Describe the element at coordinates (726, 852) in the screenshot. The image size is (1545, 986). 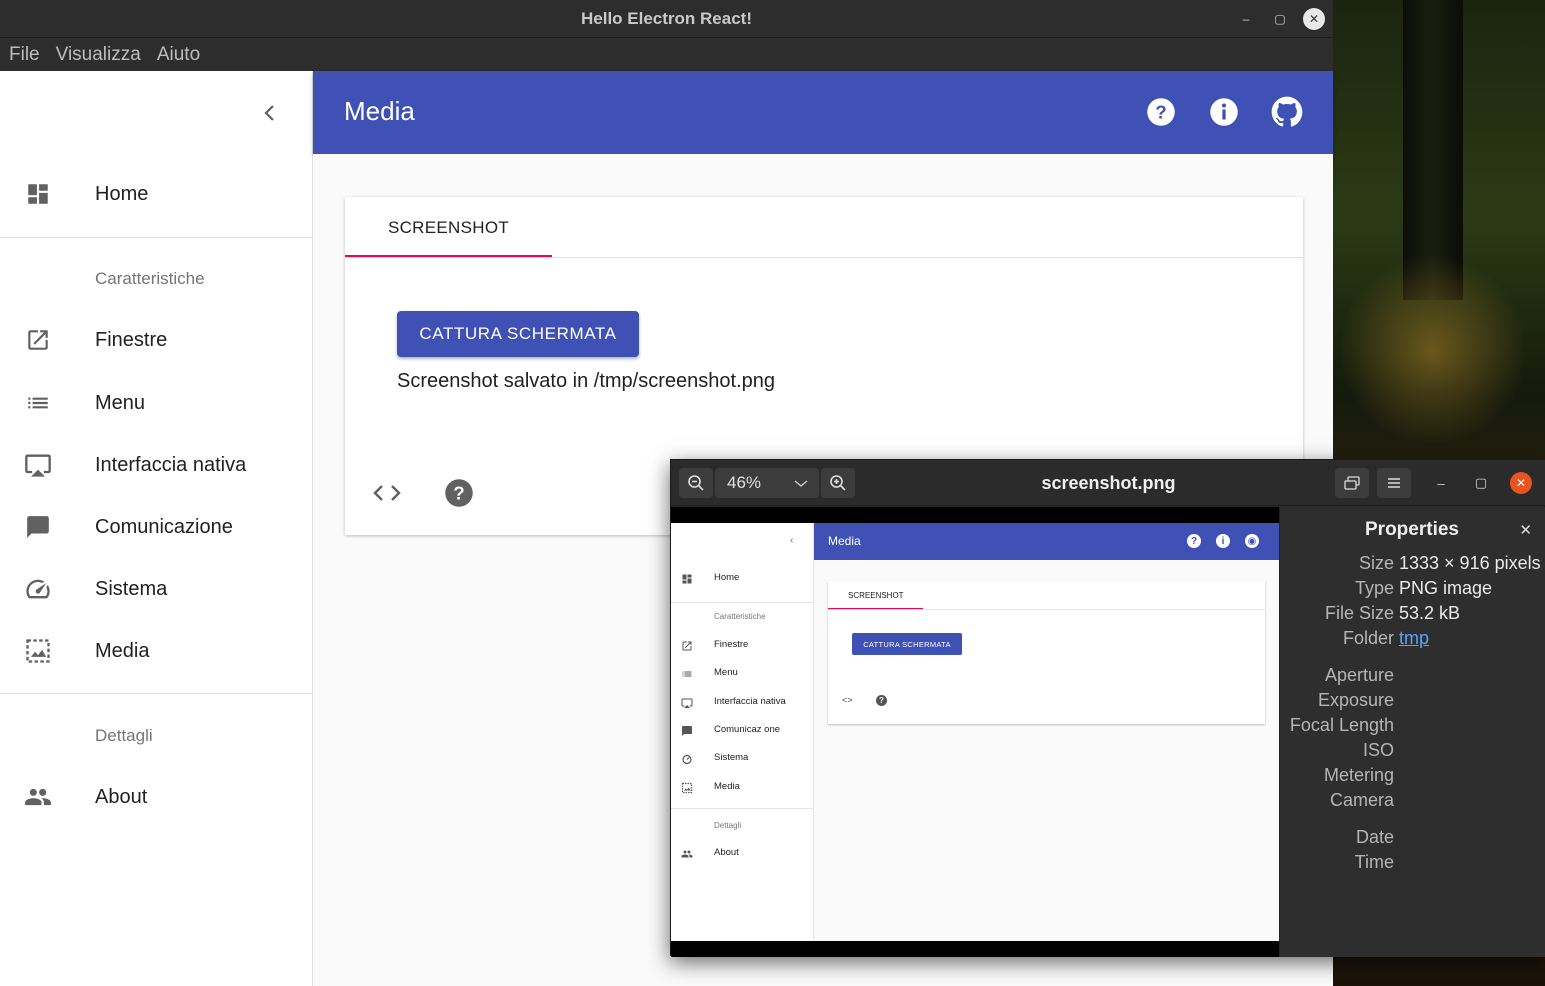
I see `thumb-nav-label: About` at that location.